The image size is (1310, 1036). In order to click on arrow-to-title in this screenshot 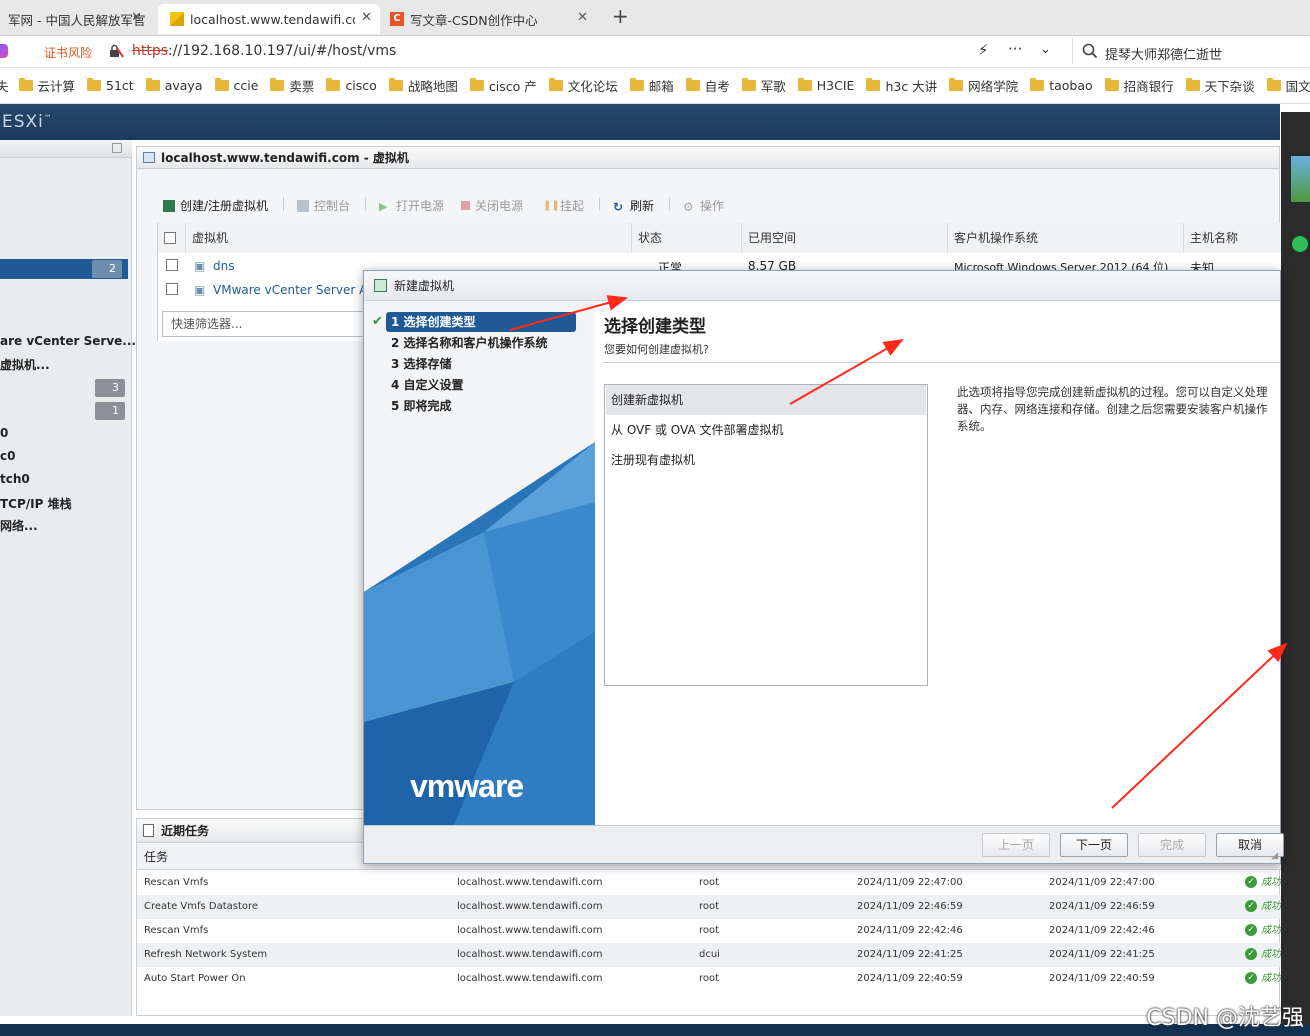, I will do `click(568, 313)`.